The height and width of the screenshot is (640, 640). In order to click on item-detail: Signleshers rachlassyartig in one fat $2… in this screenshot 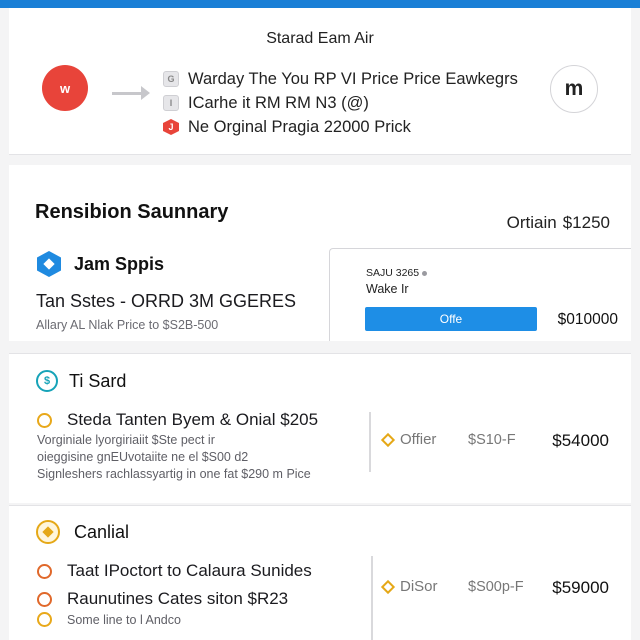, I will do `click(174, 474)`.